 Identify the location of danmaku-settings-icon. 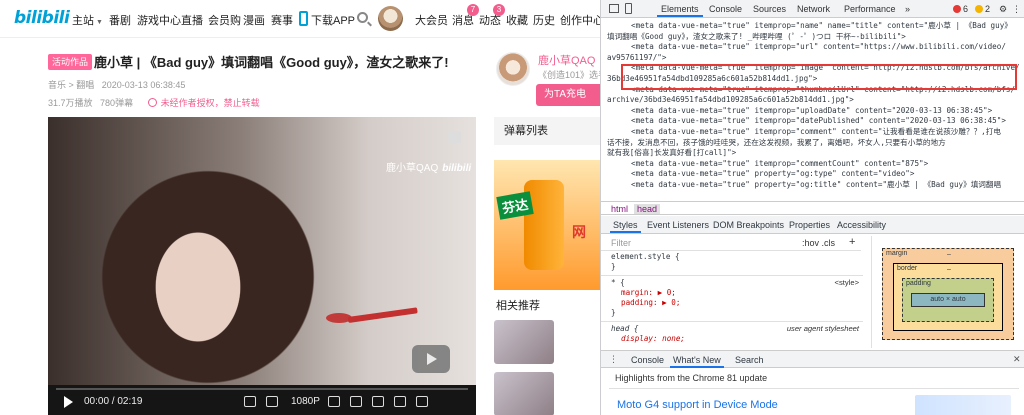
(250, 401).